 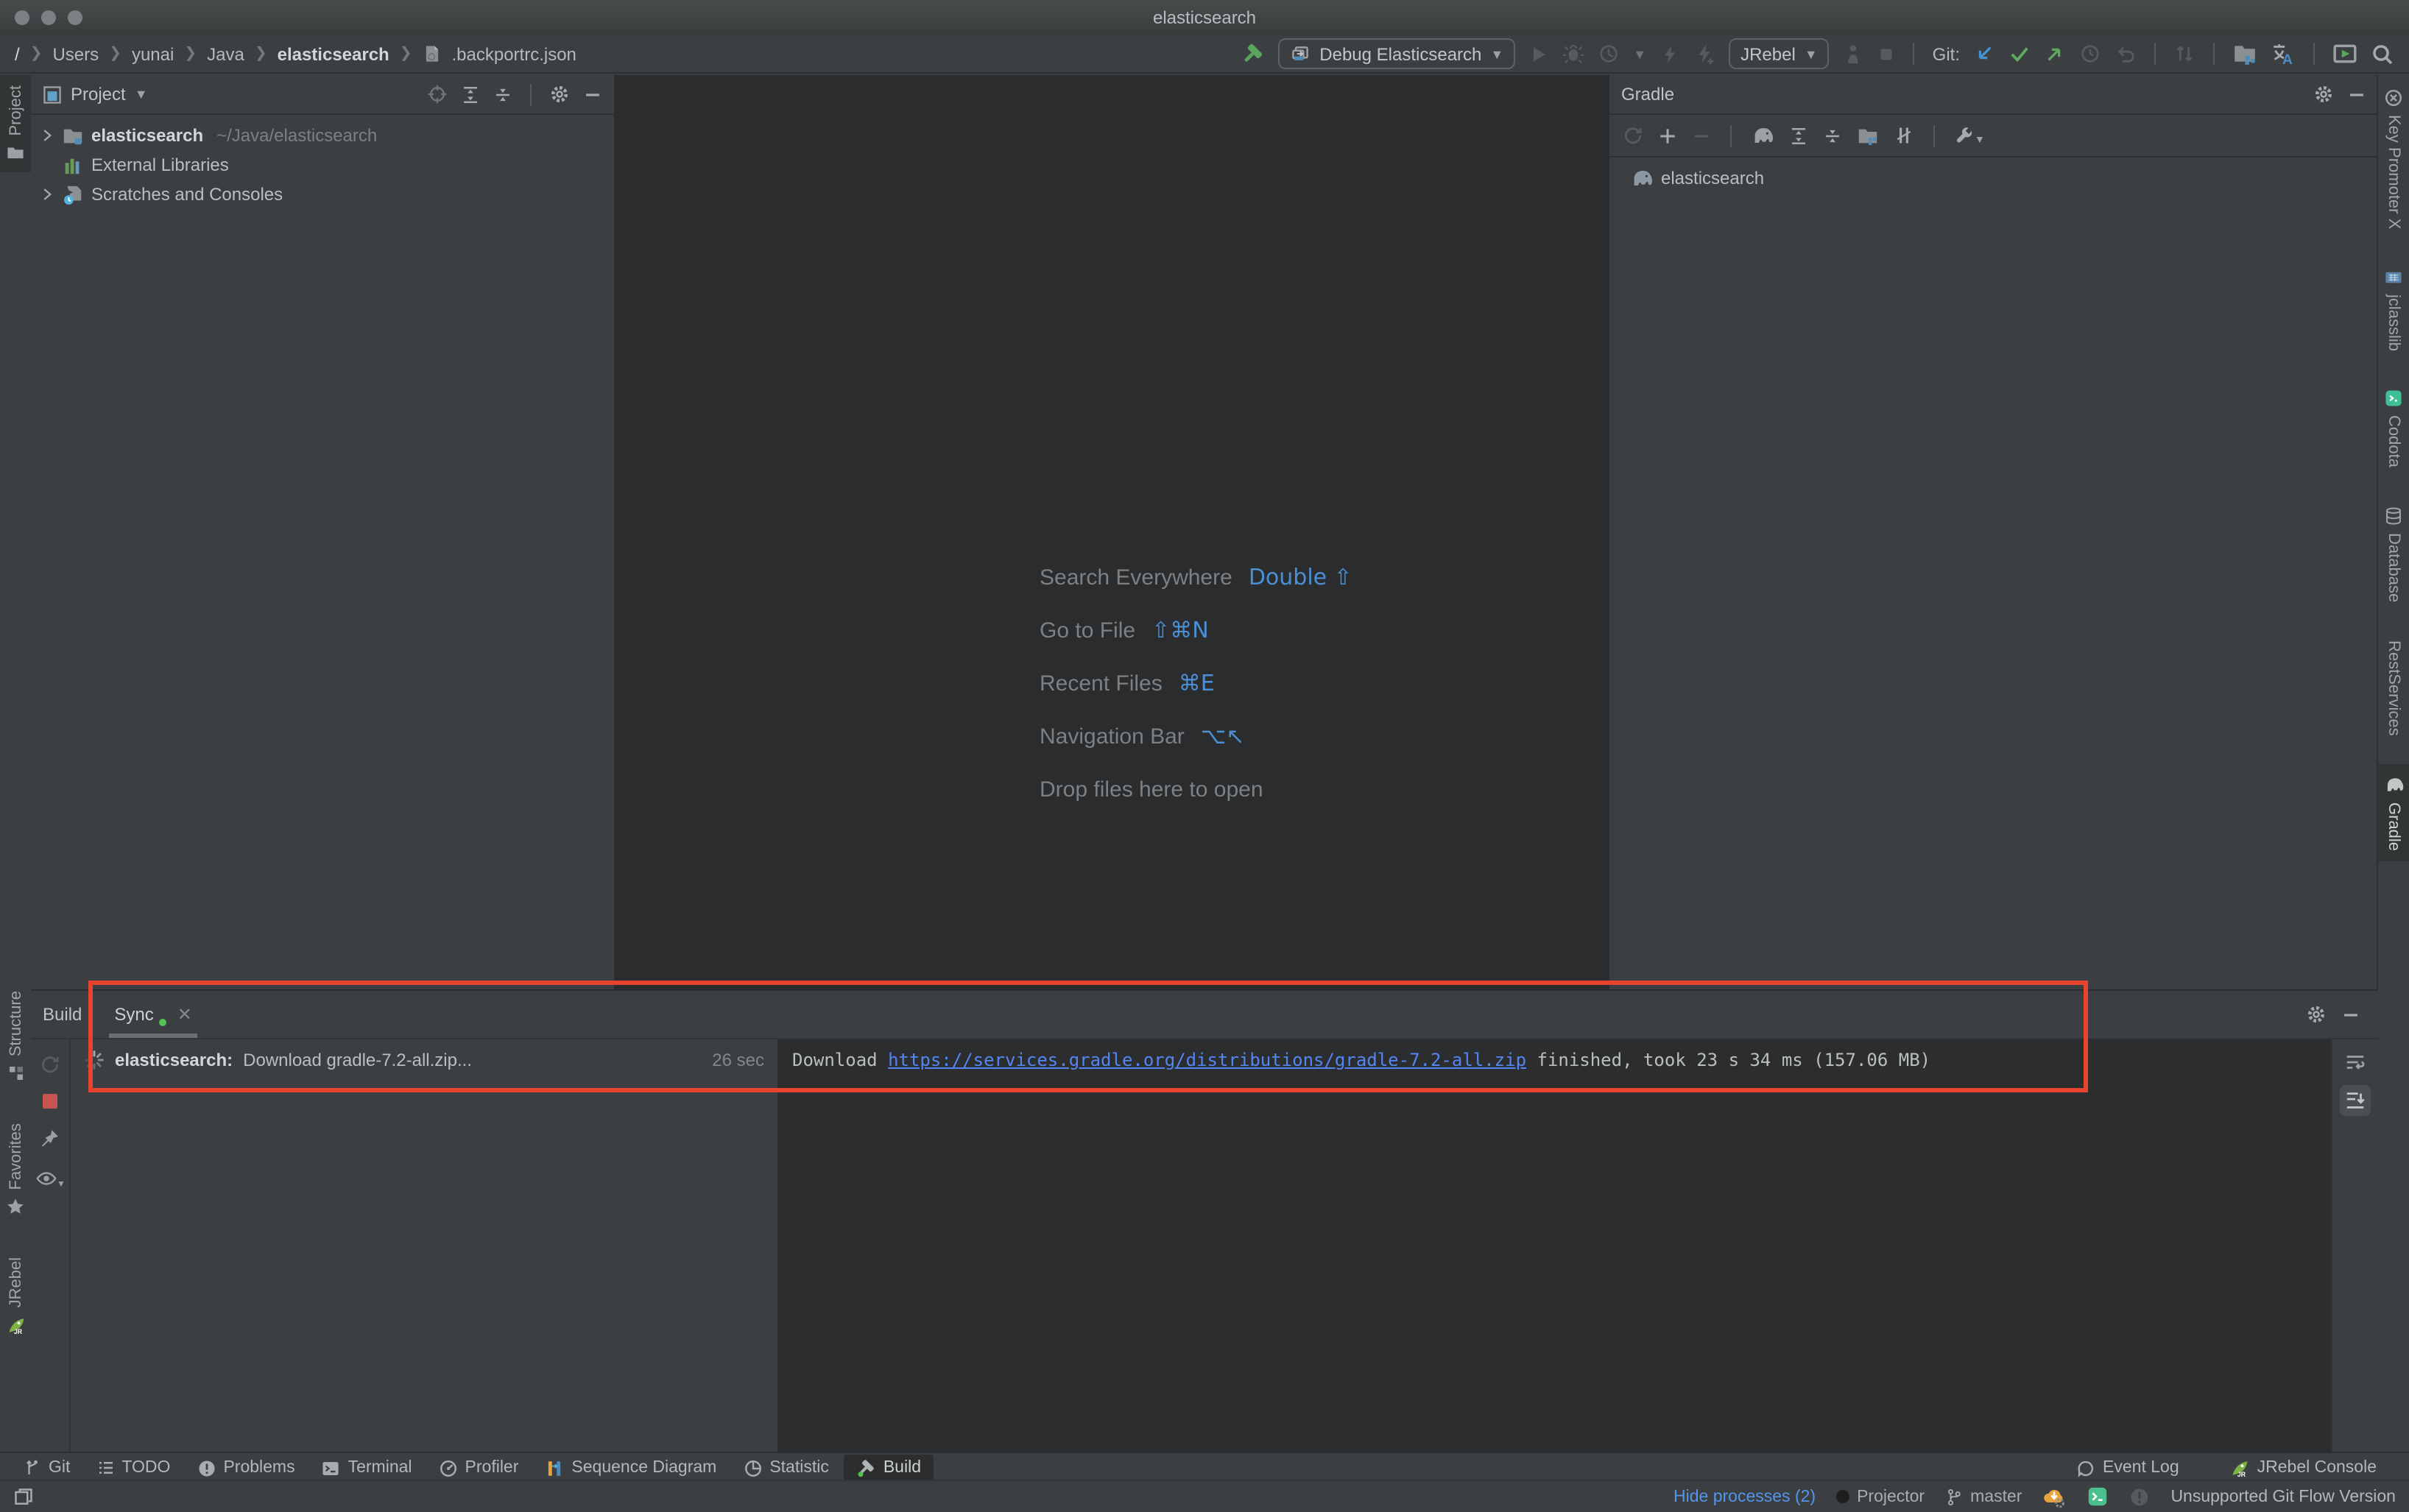 What do you see at coordinates (1984, 54) in the screenshot?
I see `git-update-button` at bounding box center [1984, 54].